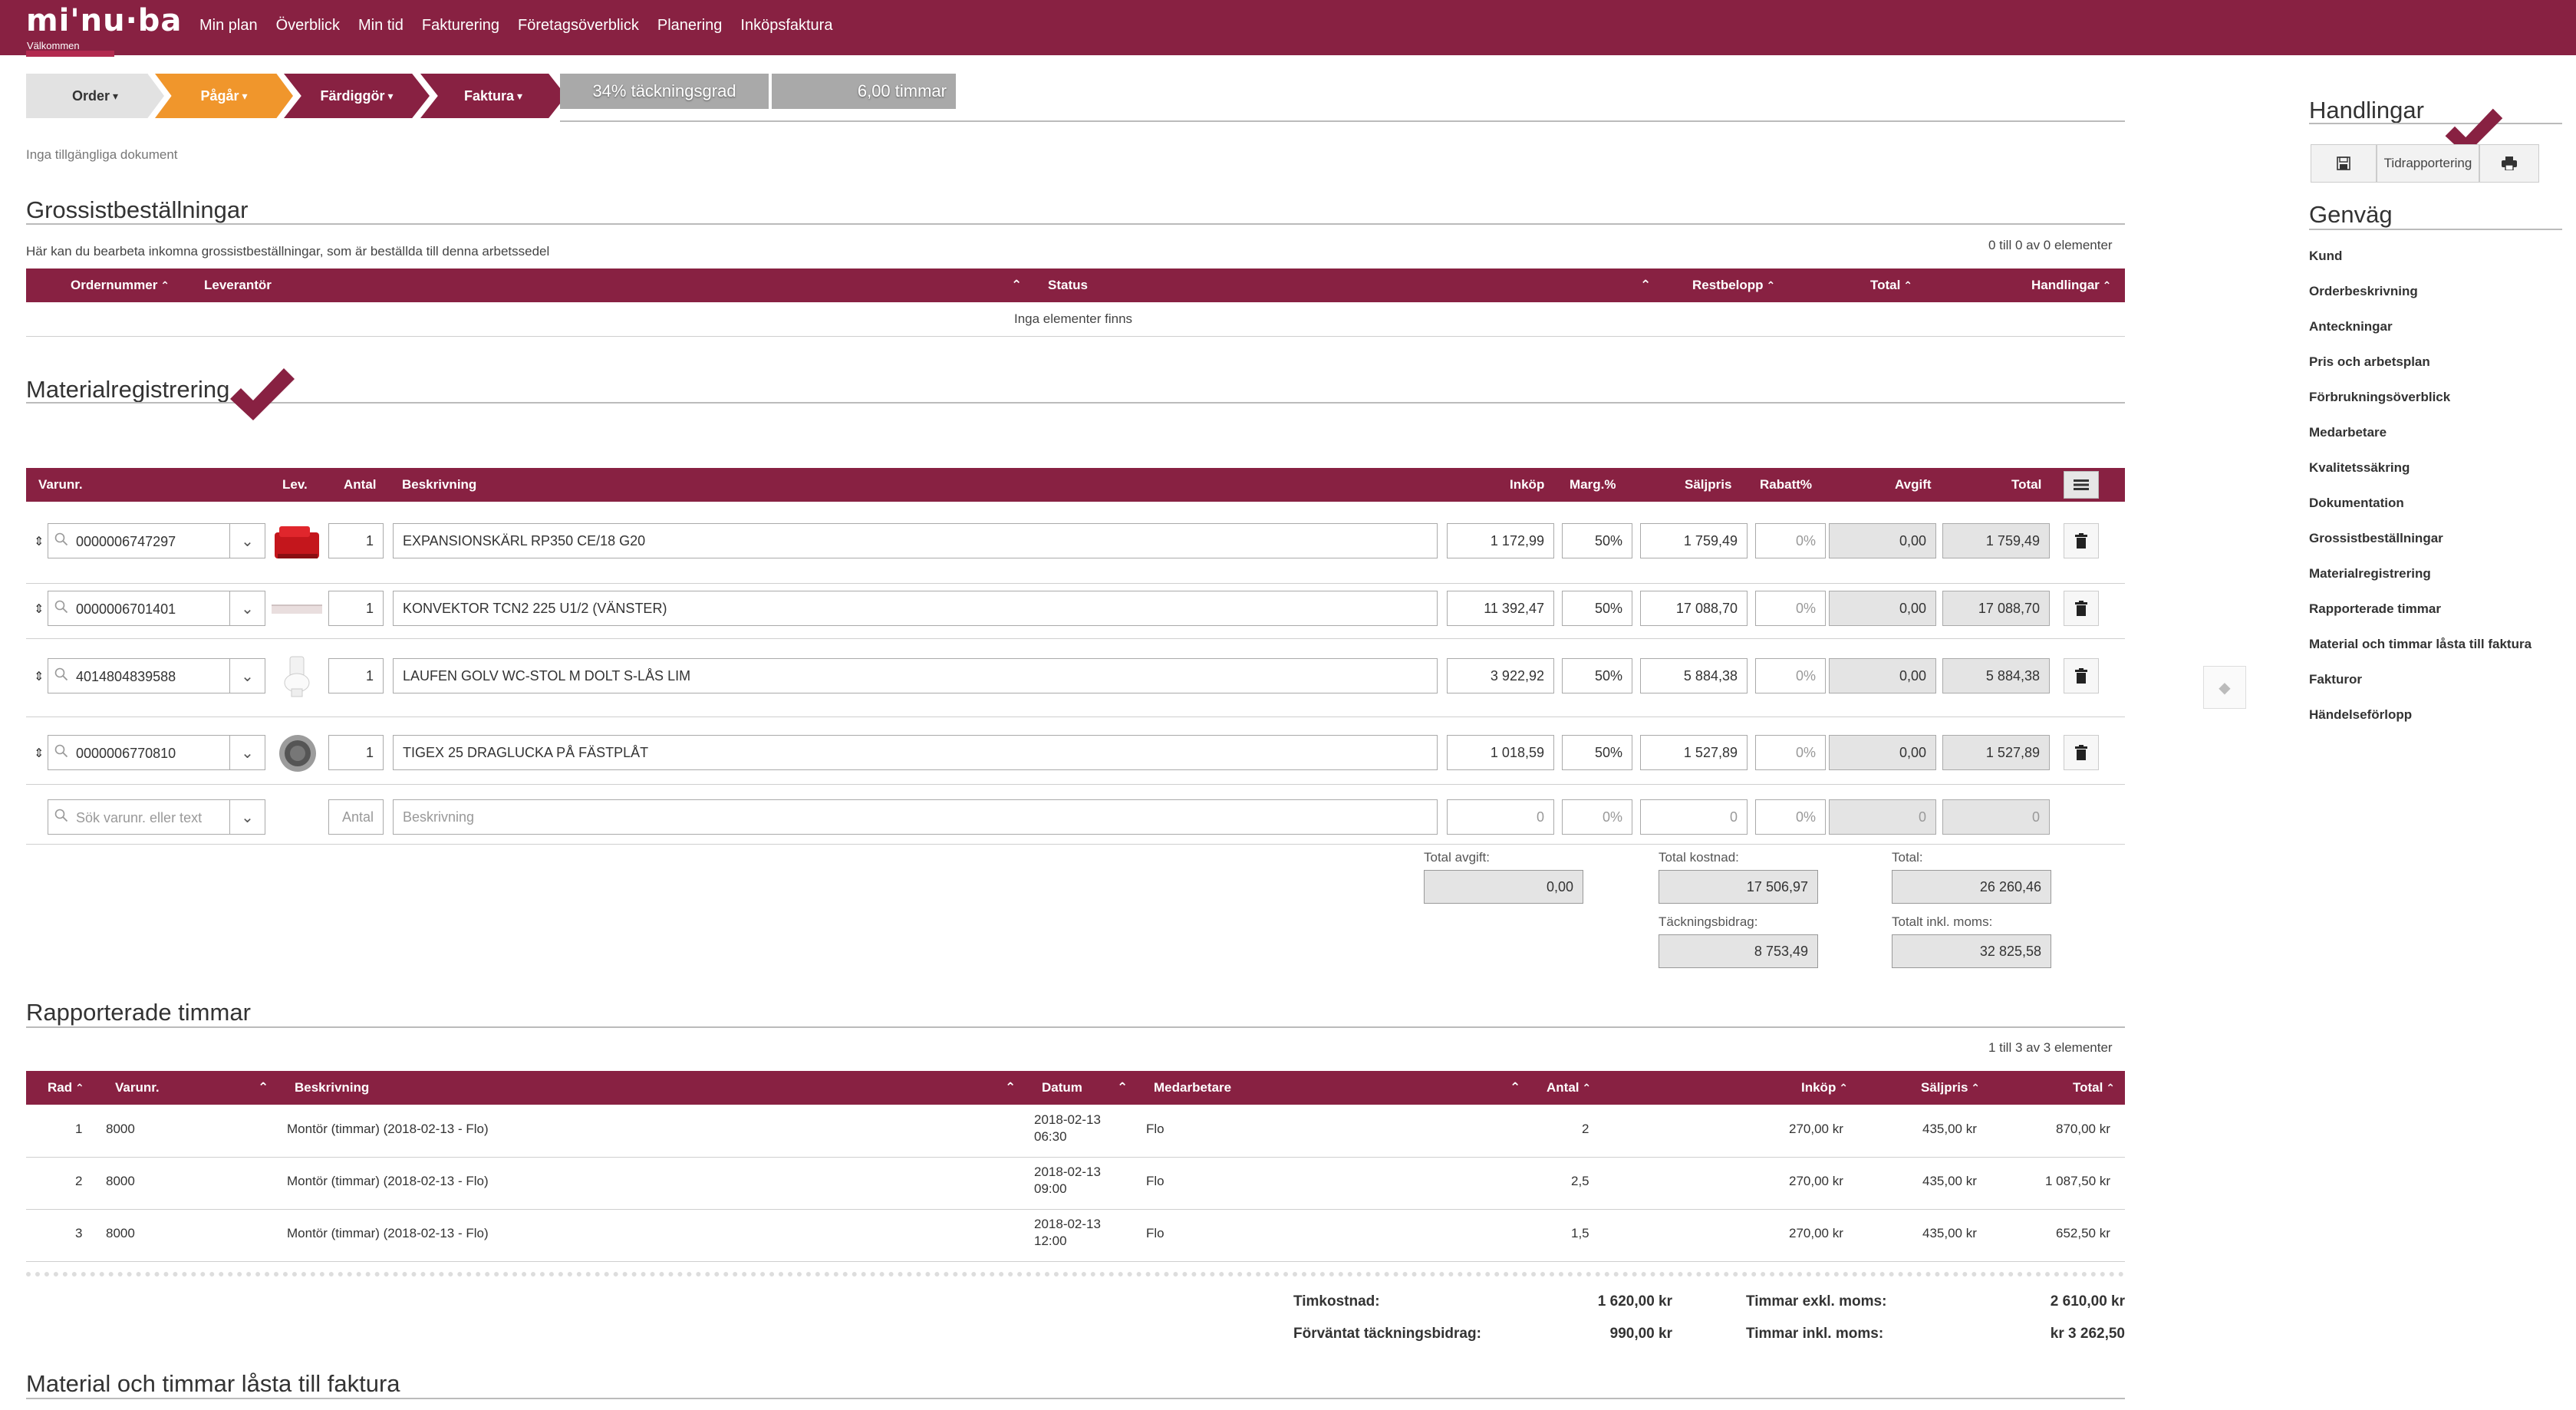 This screenshot has height=1410, width=2576. Describe the element at coordinates (915, 608) in the screenshot. I see `beskrivning-input: KONVEKTOR TCN2 225 U1/2 (VÄNSTER)` at that location.